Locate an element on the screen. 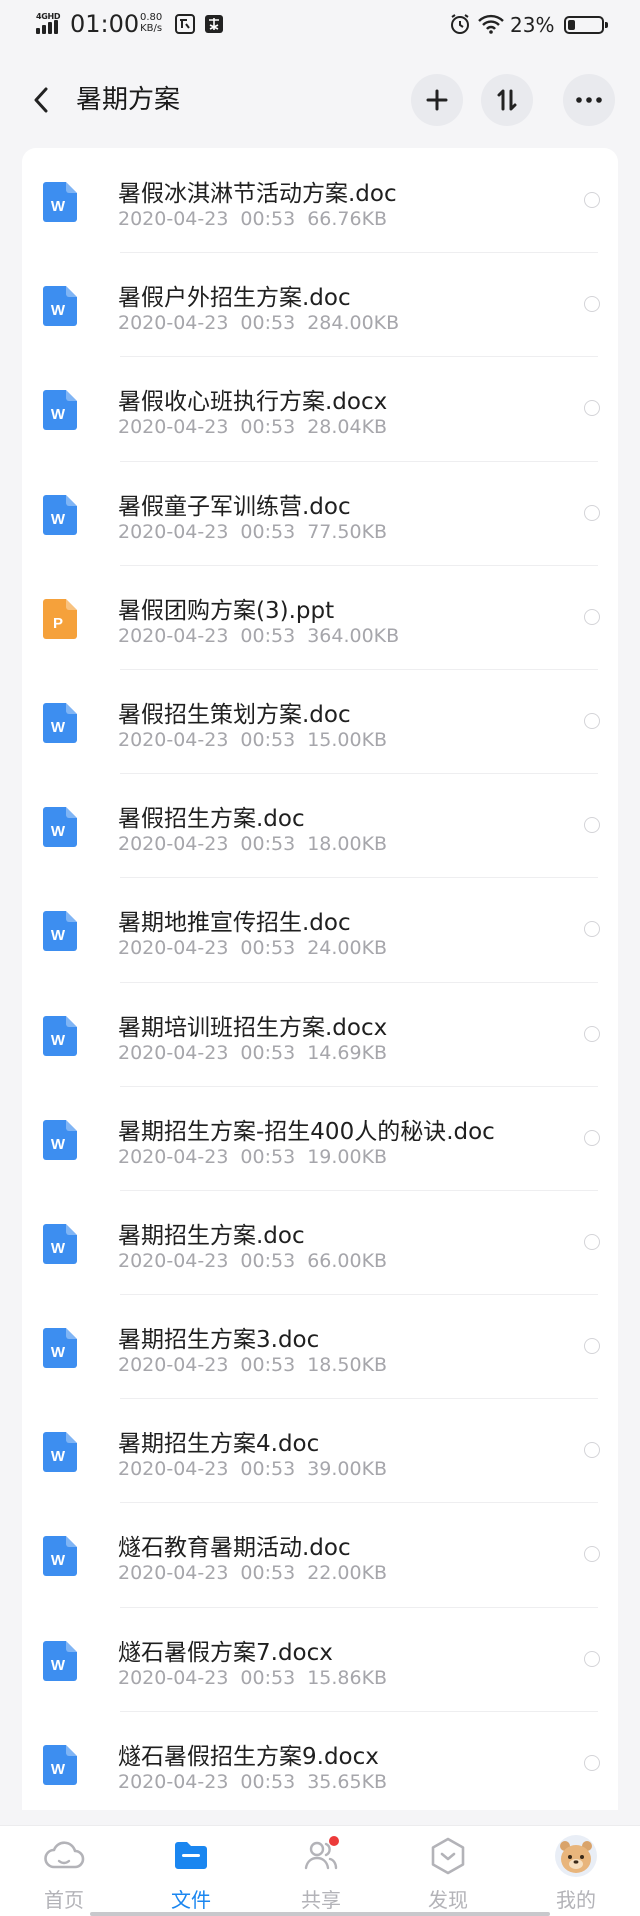  file-name: 暑假收心班执行方案.docx is located at coordinates (253, 402).